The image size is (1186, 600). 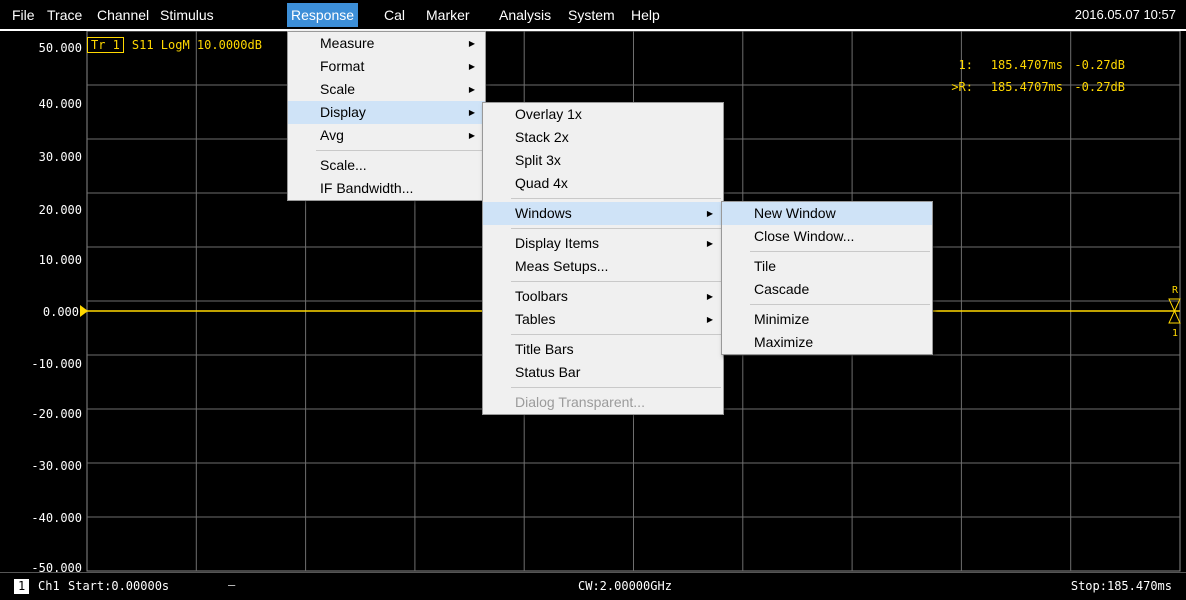 What do you see at coordinates (784, 342) in the screenshot?
I see `menu-item-label: Maximize` at bounding box center [784, 342].